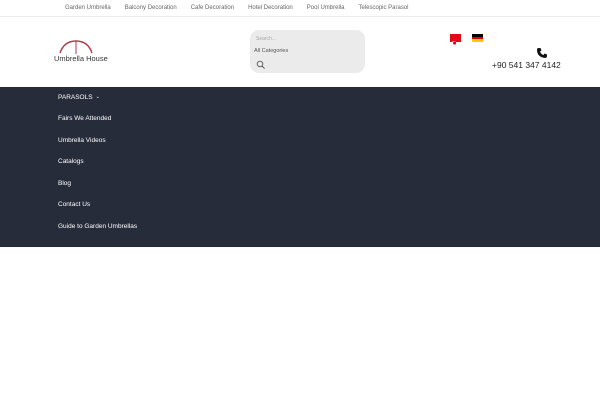 The width and height of the screenshot is (600, 400). I want to click on phone-icon, so click(542, 53).